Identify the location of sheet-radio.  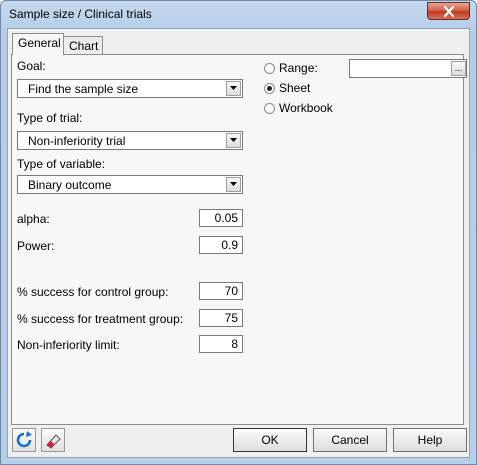
(269, 88).